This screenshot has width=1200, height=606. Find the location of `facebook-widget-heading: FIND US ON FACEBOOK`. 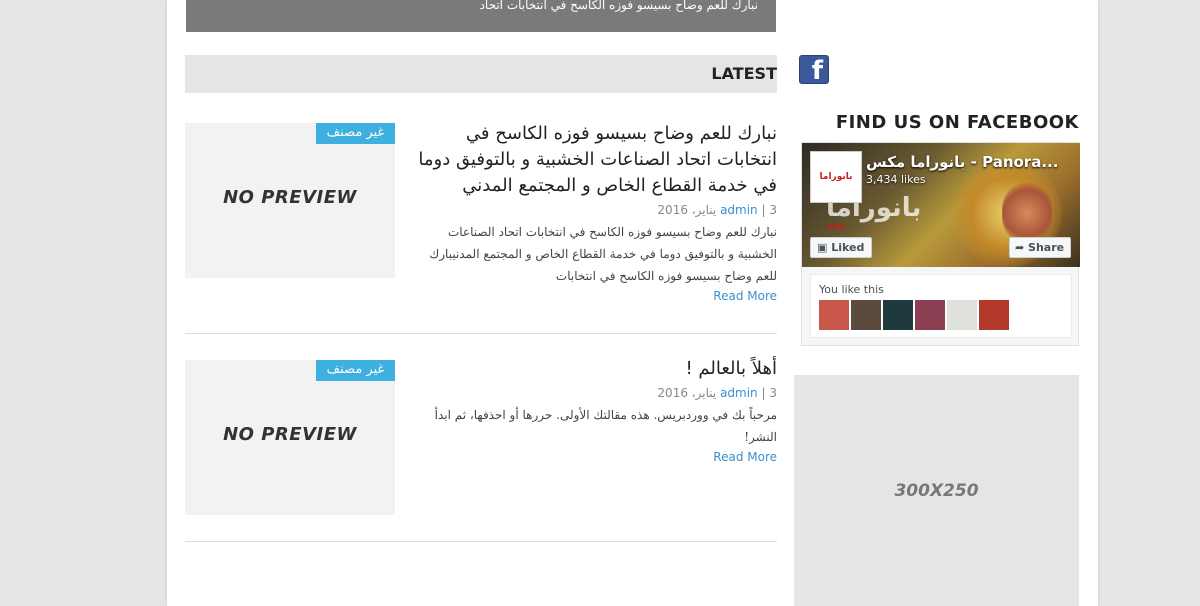

facebook-widget-heading: FIND US ON FACEBOOK is located at coordinates (957, 122).